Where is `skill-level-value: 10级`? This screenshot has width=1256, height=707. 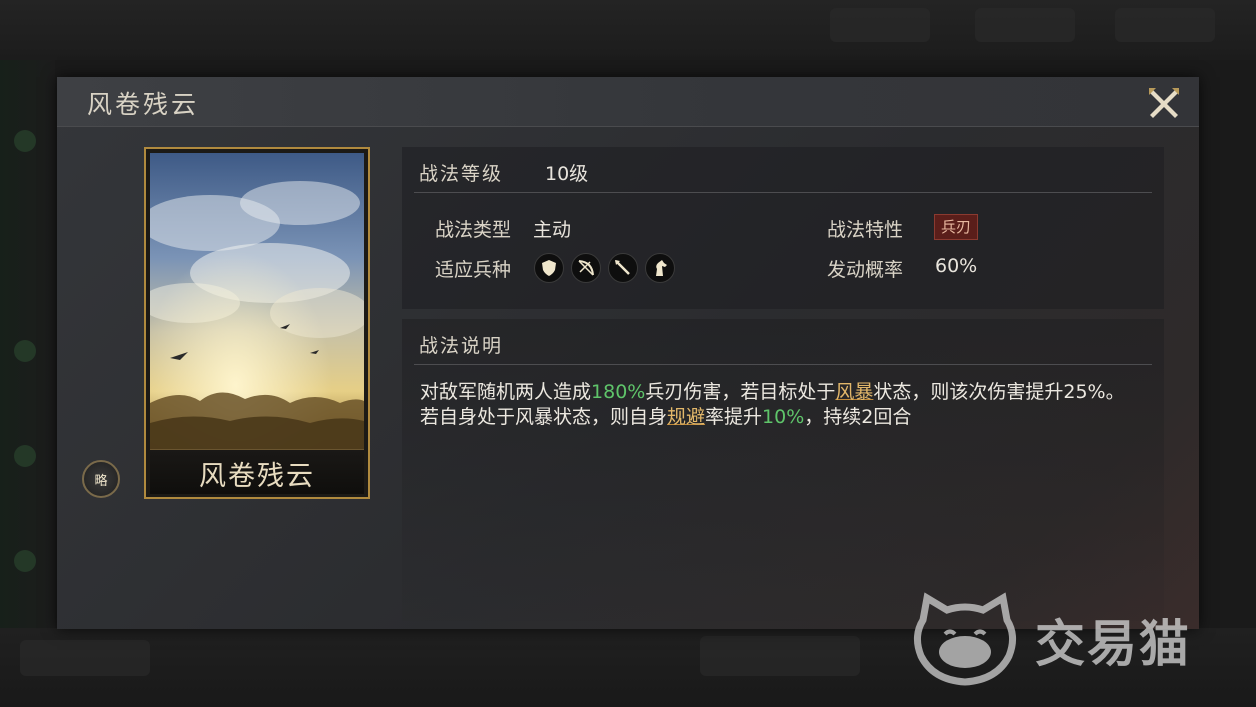 skill-level-value: 10级 is located at coordinates (567, 174).